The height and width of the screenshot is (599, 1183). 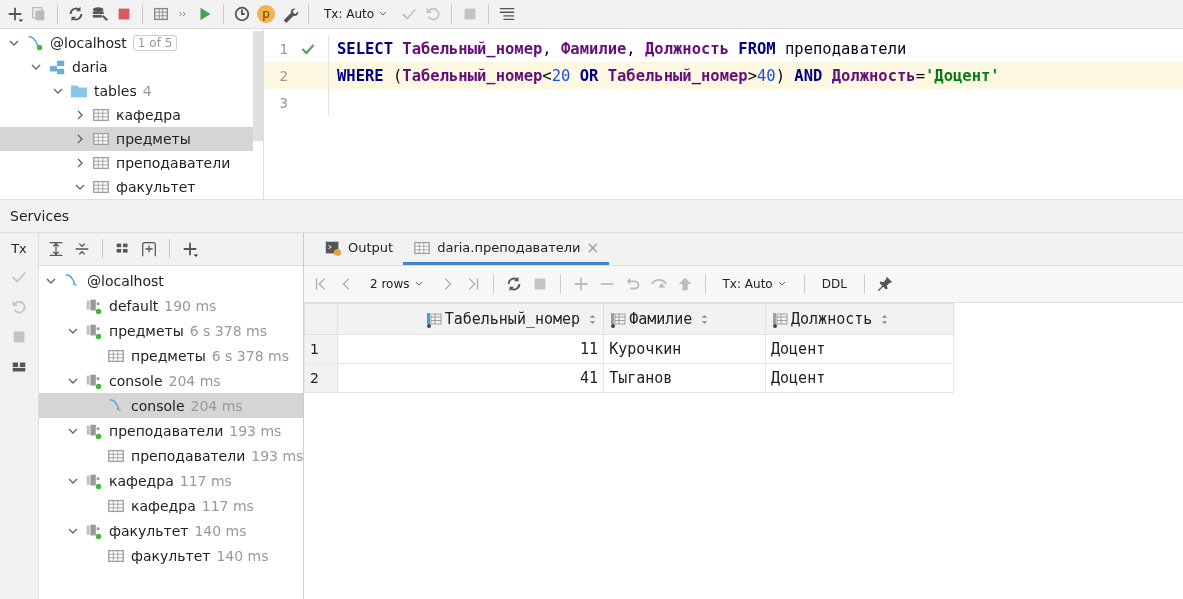 I want to click on tree-item: преподаватели, so click(x=126, y=163).